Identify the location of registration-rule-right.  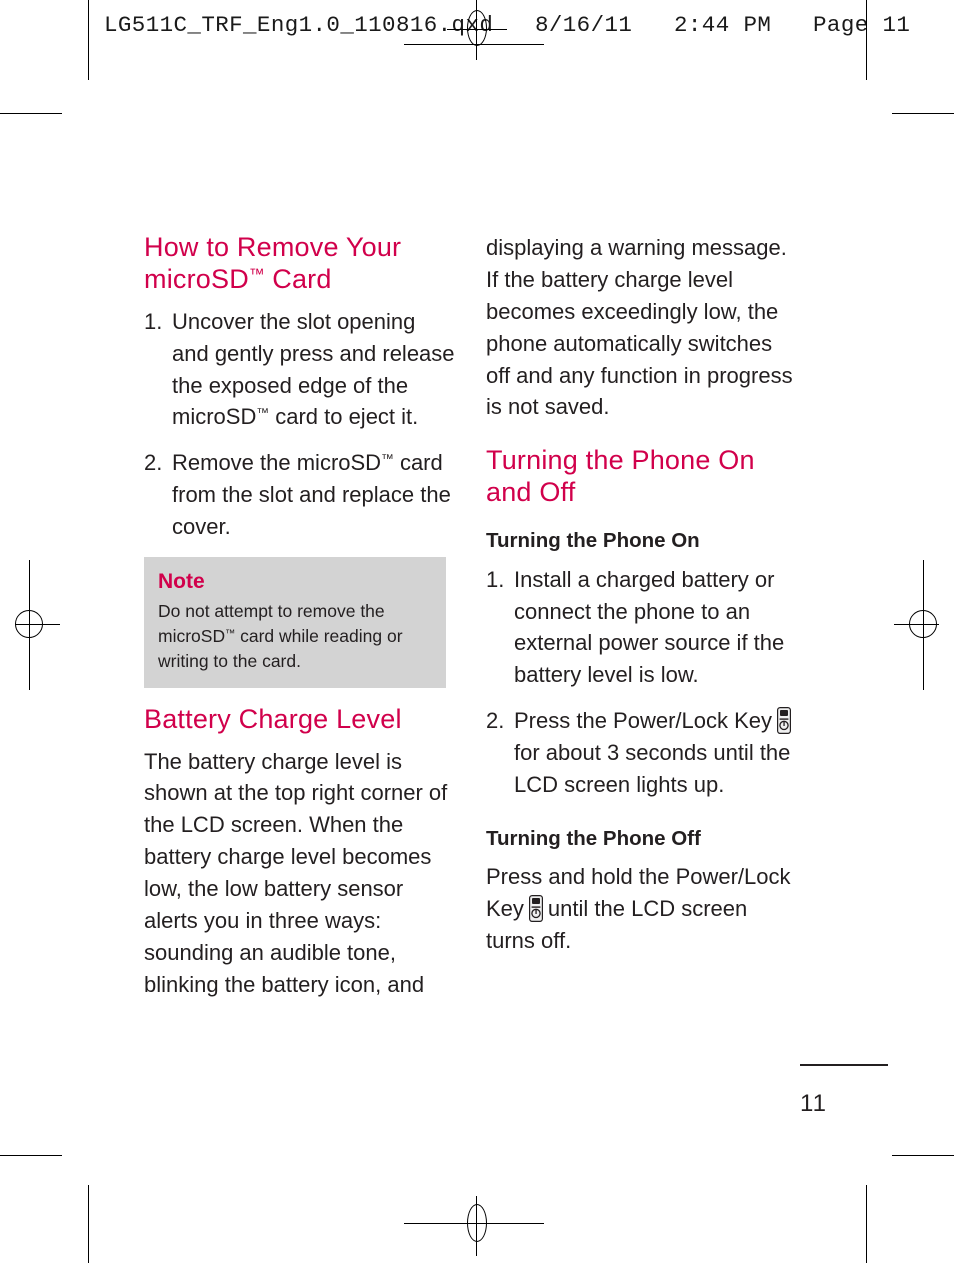
(923, 625).